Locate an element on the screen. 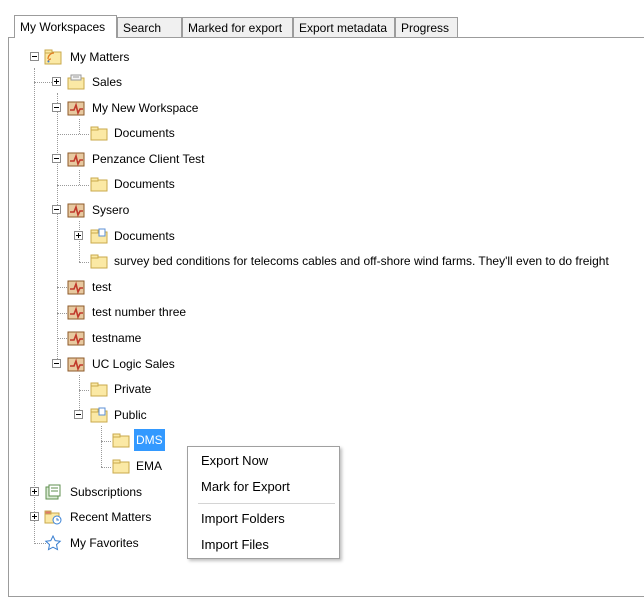  tab-my-workspaces: My Workspaces is located at coordinates (65, 26).